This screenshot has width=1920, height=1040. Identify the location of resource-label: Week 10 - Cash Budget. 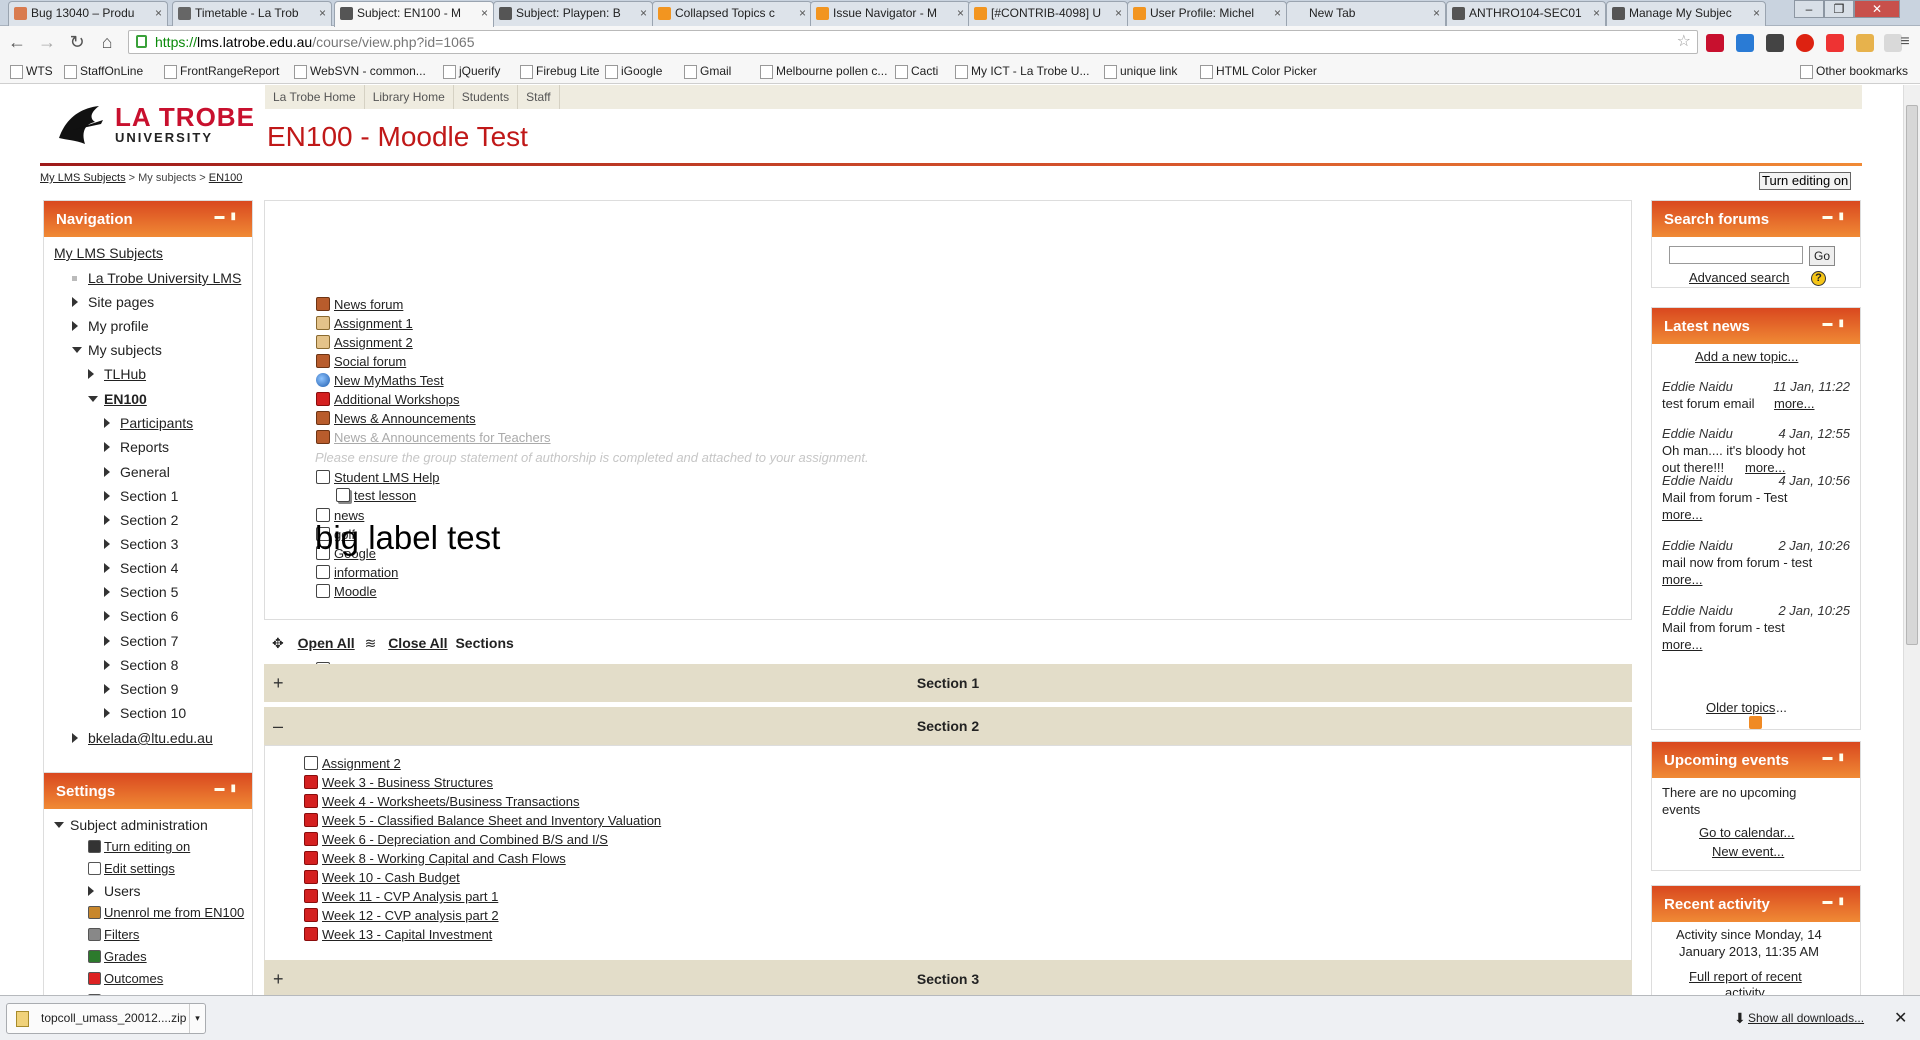
(391, 877).